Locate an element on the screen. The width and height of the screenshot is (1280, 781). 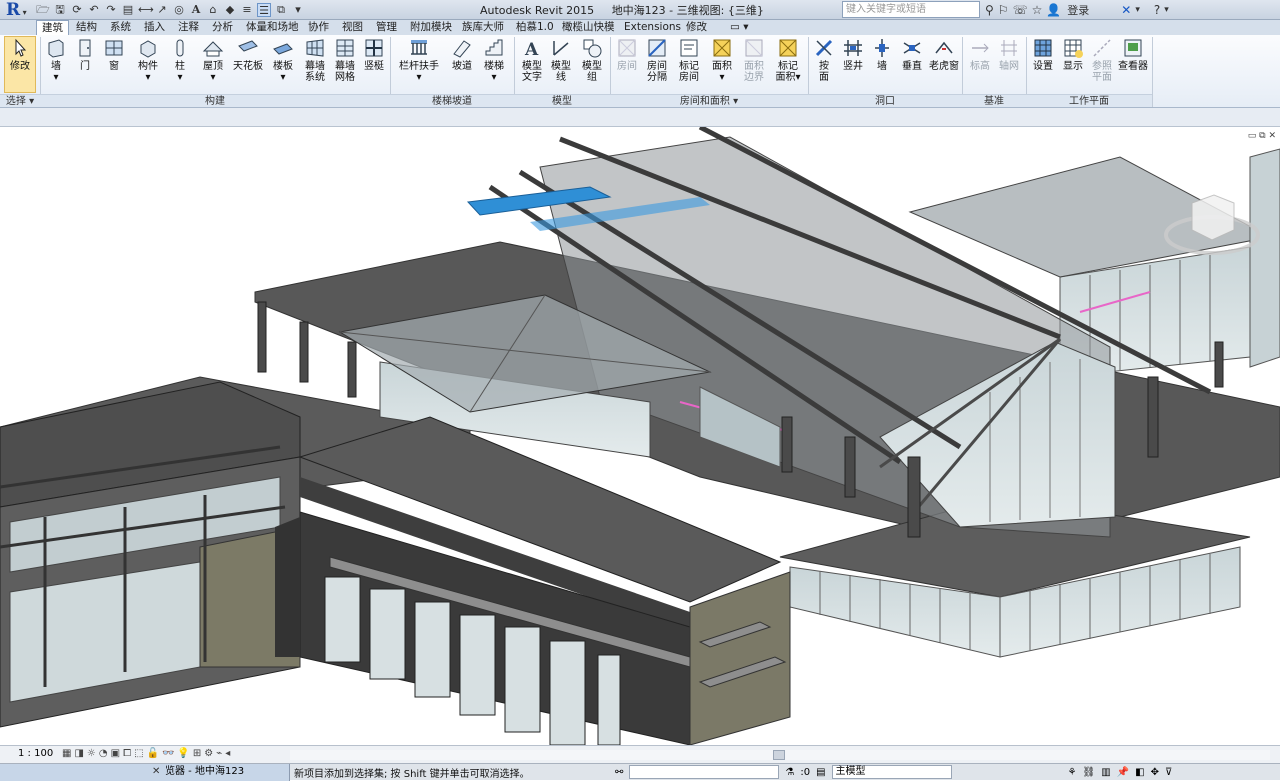
user-icon: 👤 is located at coordinates (1053, 10).